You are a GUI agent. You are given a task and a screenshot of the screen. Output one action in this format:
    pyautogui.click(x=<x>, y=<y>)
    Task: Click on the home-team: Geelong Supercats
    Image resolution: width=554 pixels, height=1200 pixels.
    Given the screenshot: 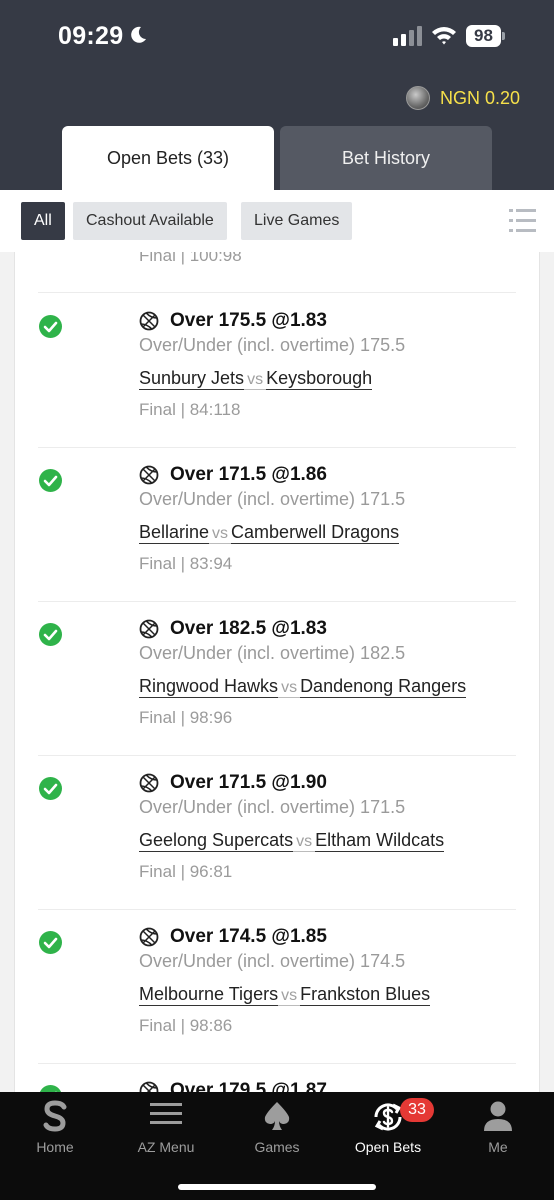 What is the action you would take?
    pyautogui.click(x=216, y=841)
    